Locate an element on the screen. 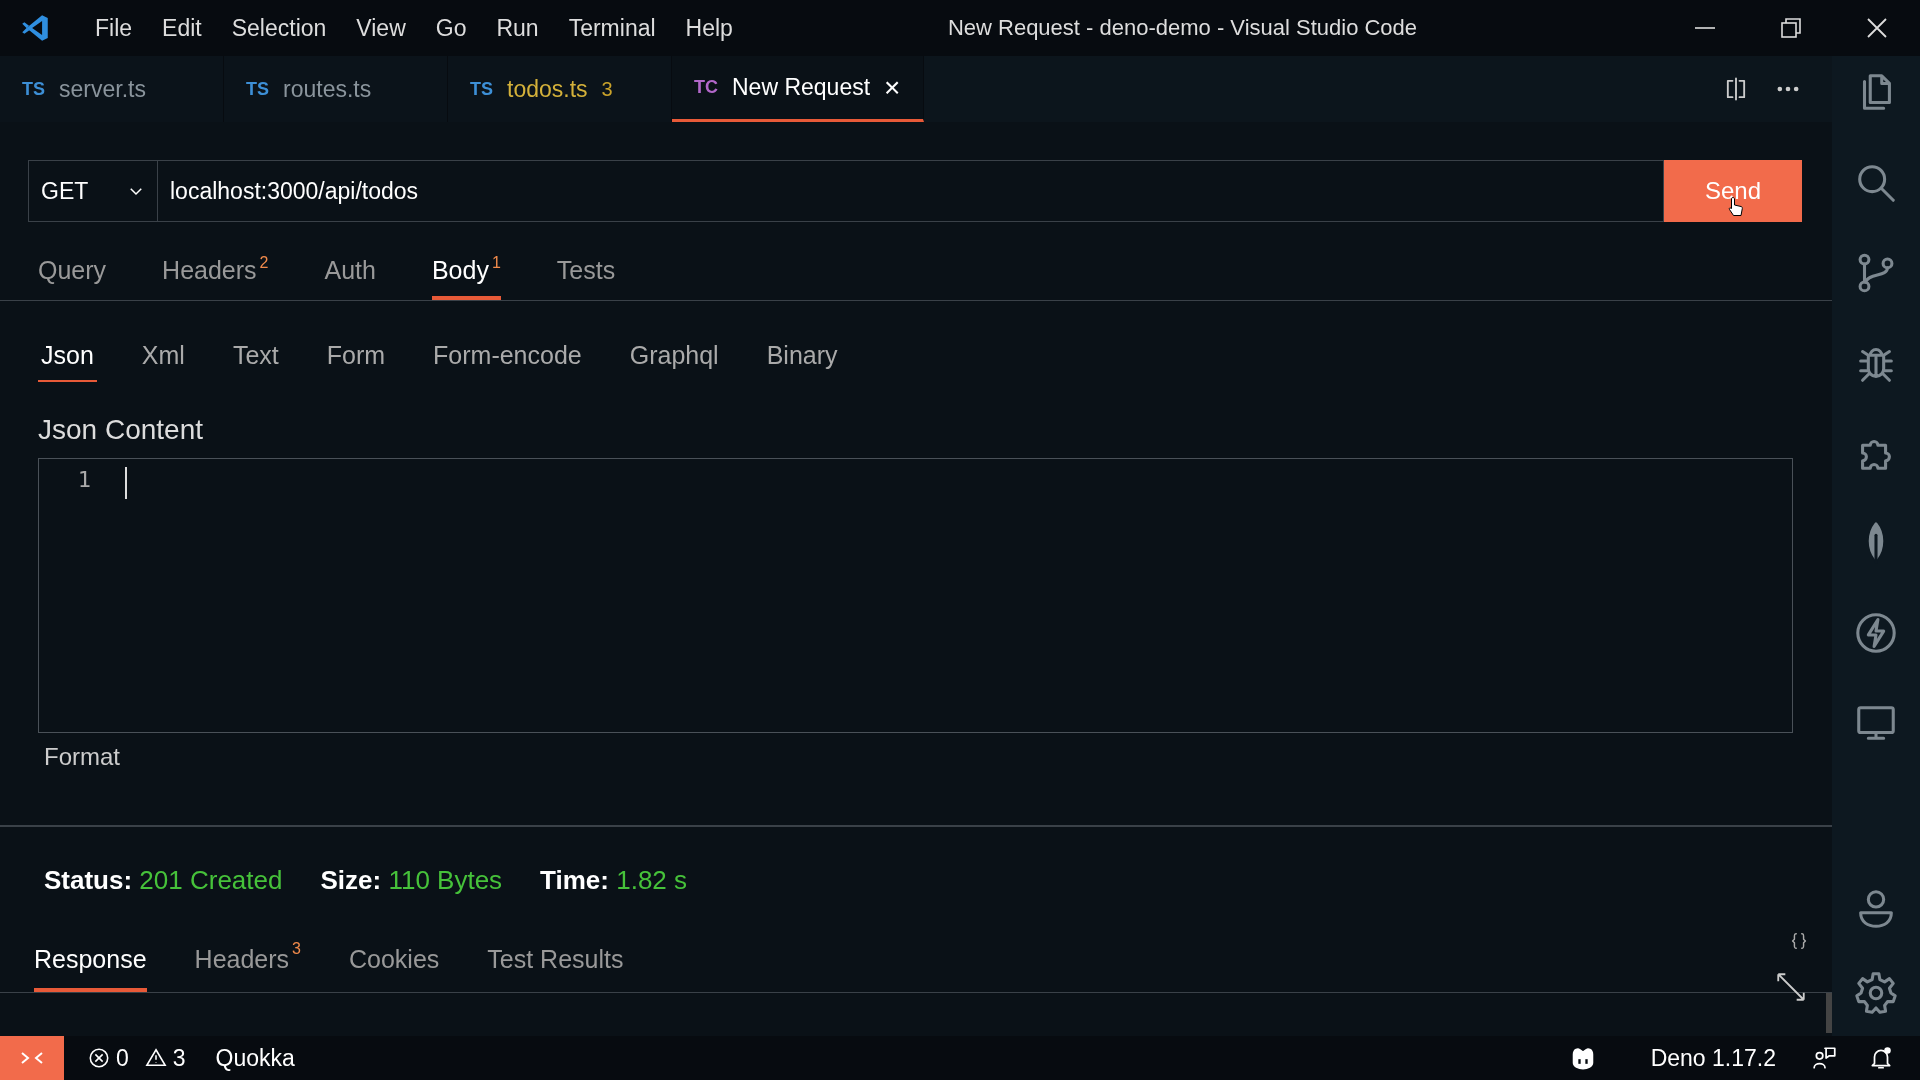 This screenshot has width=1920, height=1080. body-type-tab: Xml is located at coordinates (163, 361).